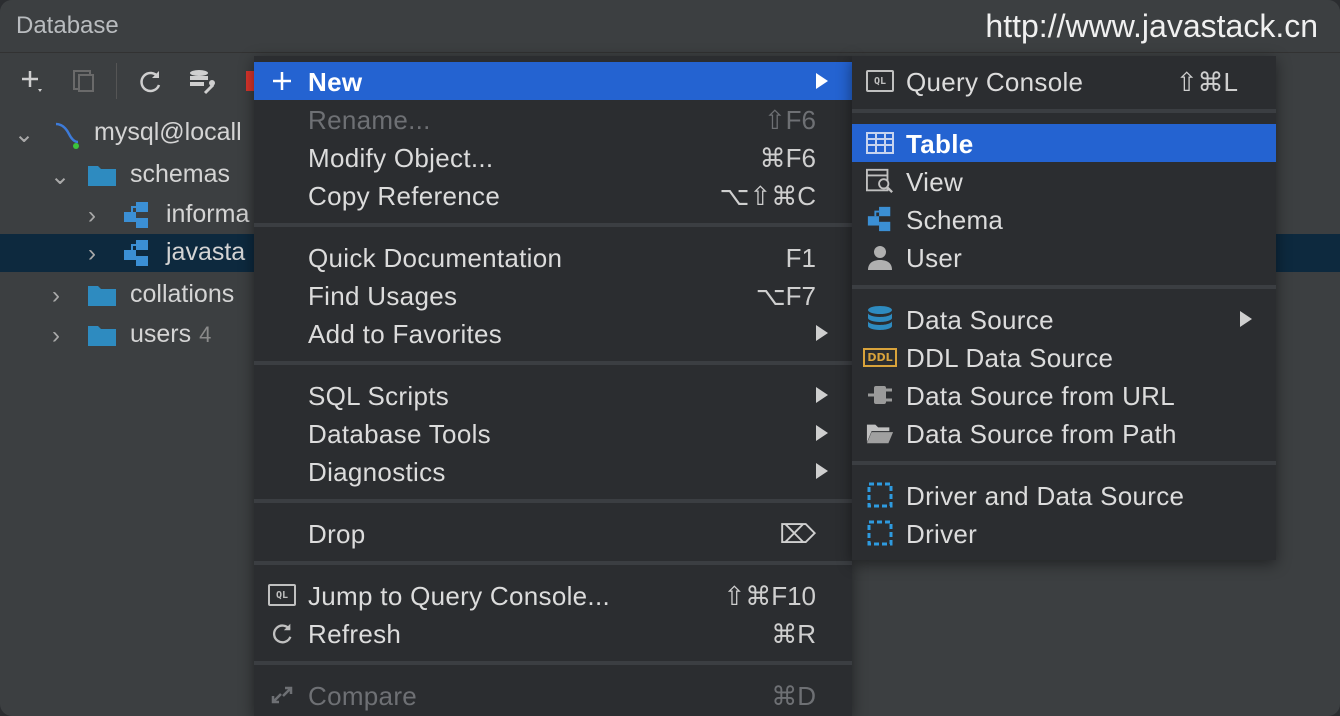 The width and height of the screenshot is (1340, 716). I want to click on plug-icon, so click(880, 395).